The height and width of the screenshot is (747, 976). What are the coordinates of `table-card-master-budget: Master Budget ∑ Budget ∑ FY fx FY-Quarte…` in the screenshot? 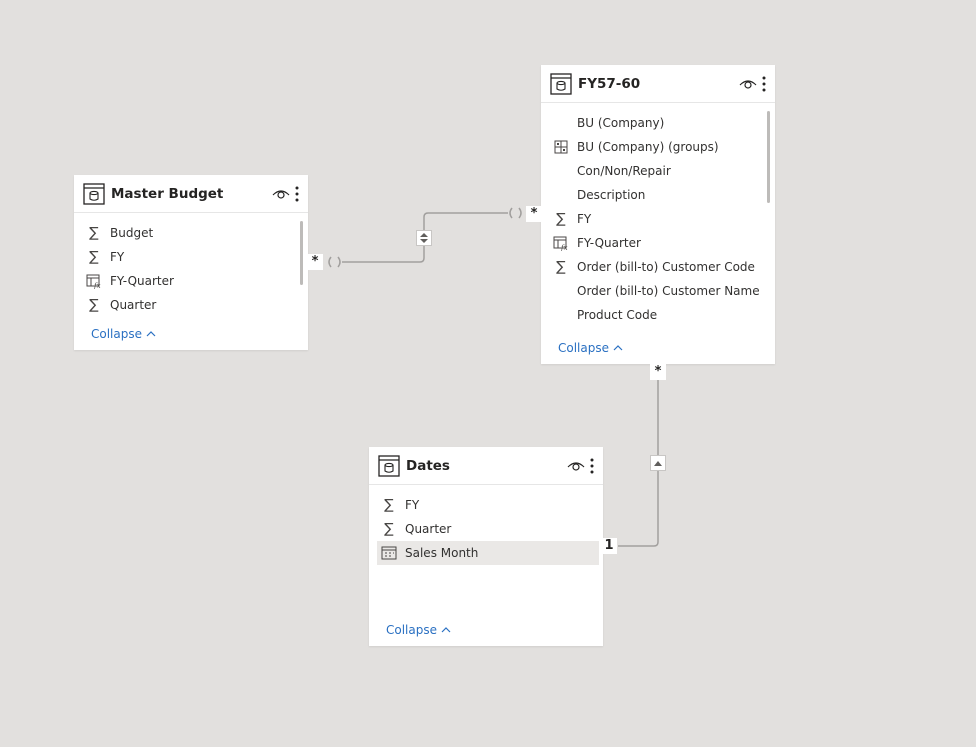 It's located at (191, 262).